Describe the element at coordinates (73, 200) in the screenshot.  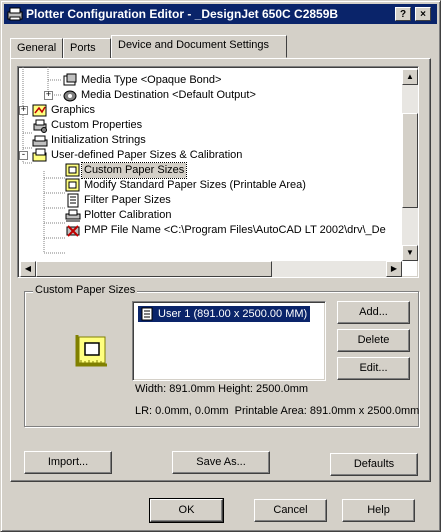
I see `filter-paper-sizes-icon` at that location.